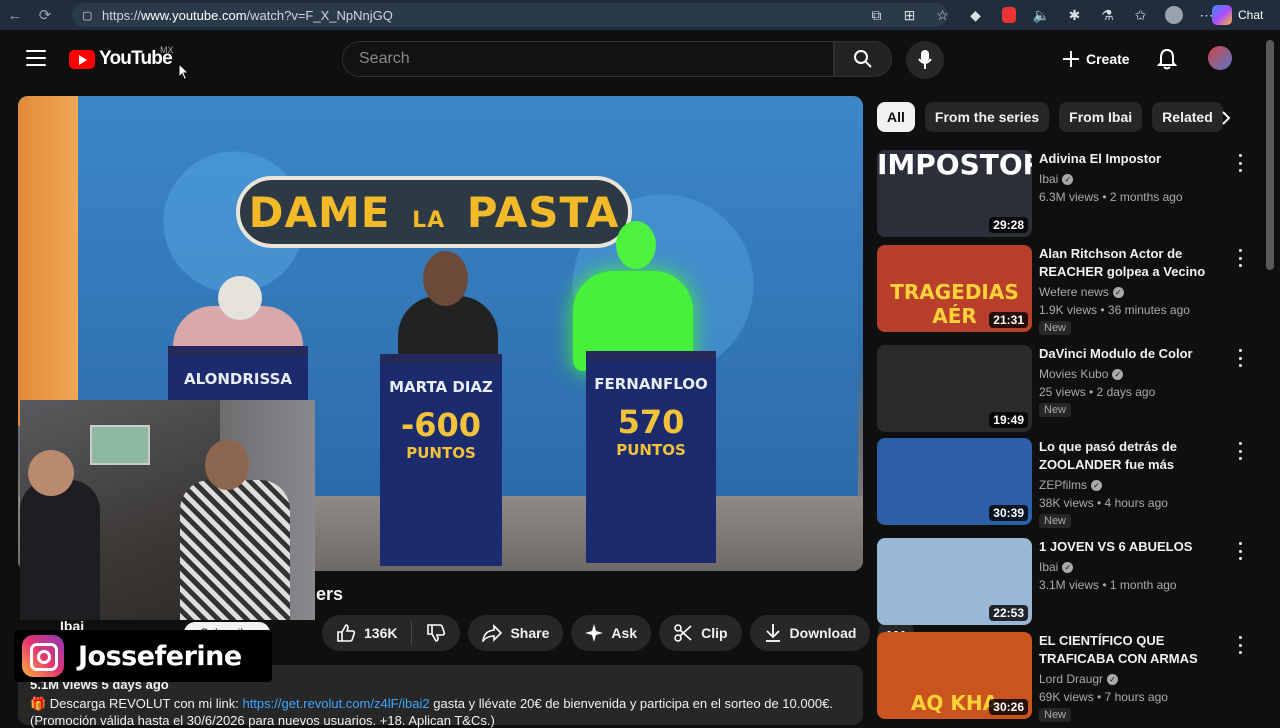 This screenshot has width=1280, height=728. What do you see at coordinates (1008, 15) in the screenshot?
I see `extension-red-icon` at bounding box center [1008, 15].